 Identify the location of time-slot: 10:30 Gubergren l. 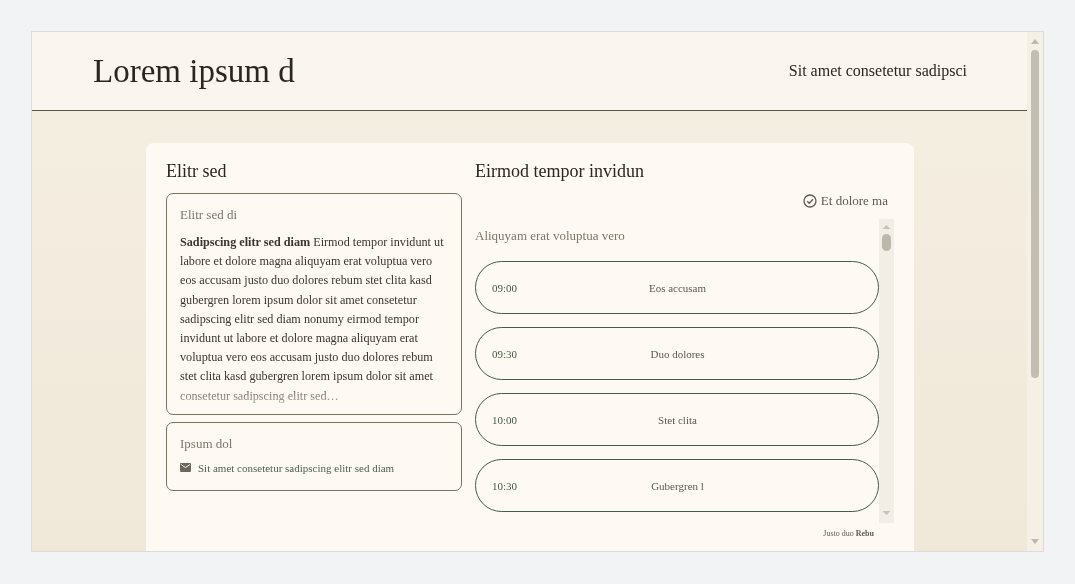
(677, 485).